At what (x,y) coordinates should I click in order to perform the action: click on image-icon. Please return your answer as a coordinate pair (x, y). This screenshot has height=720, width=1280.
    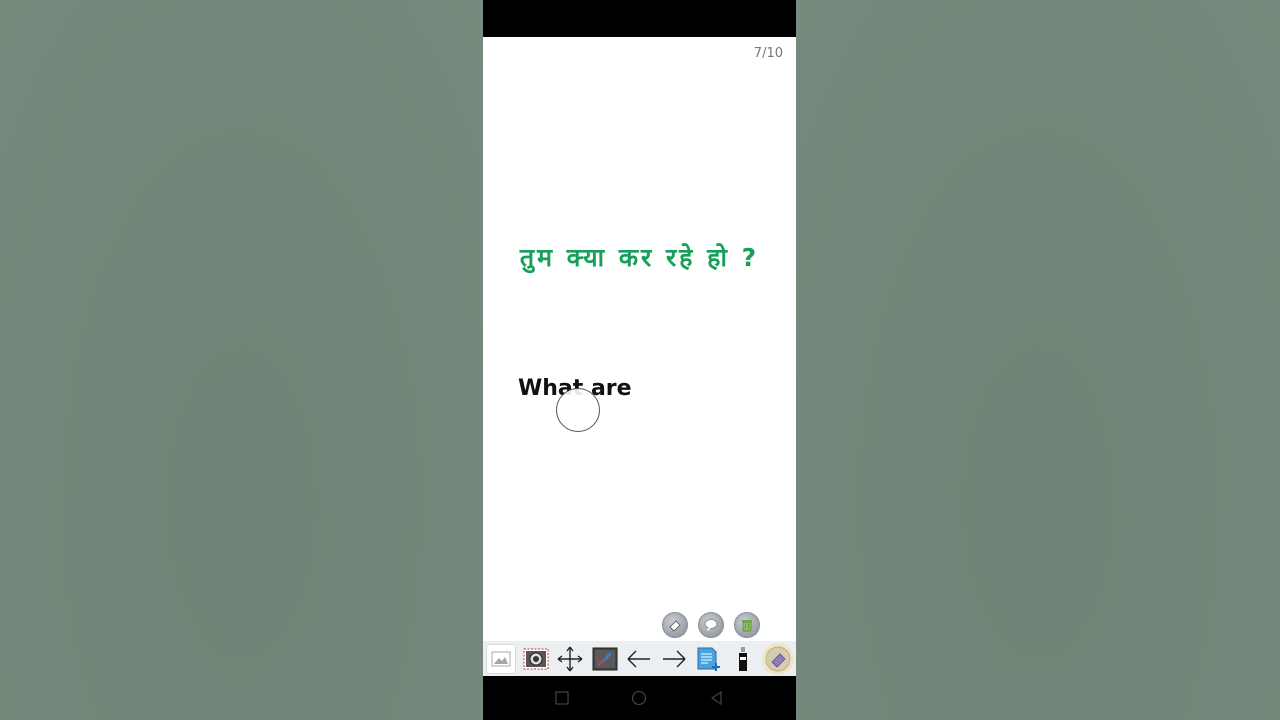
    Looking at the image, I should click on (501, 658).